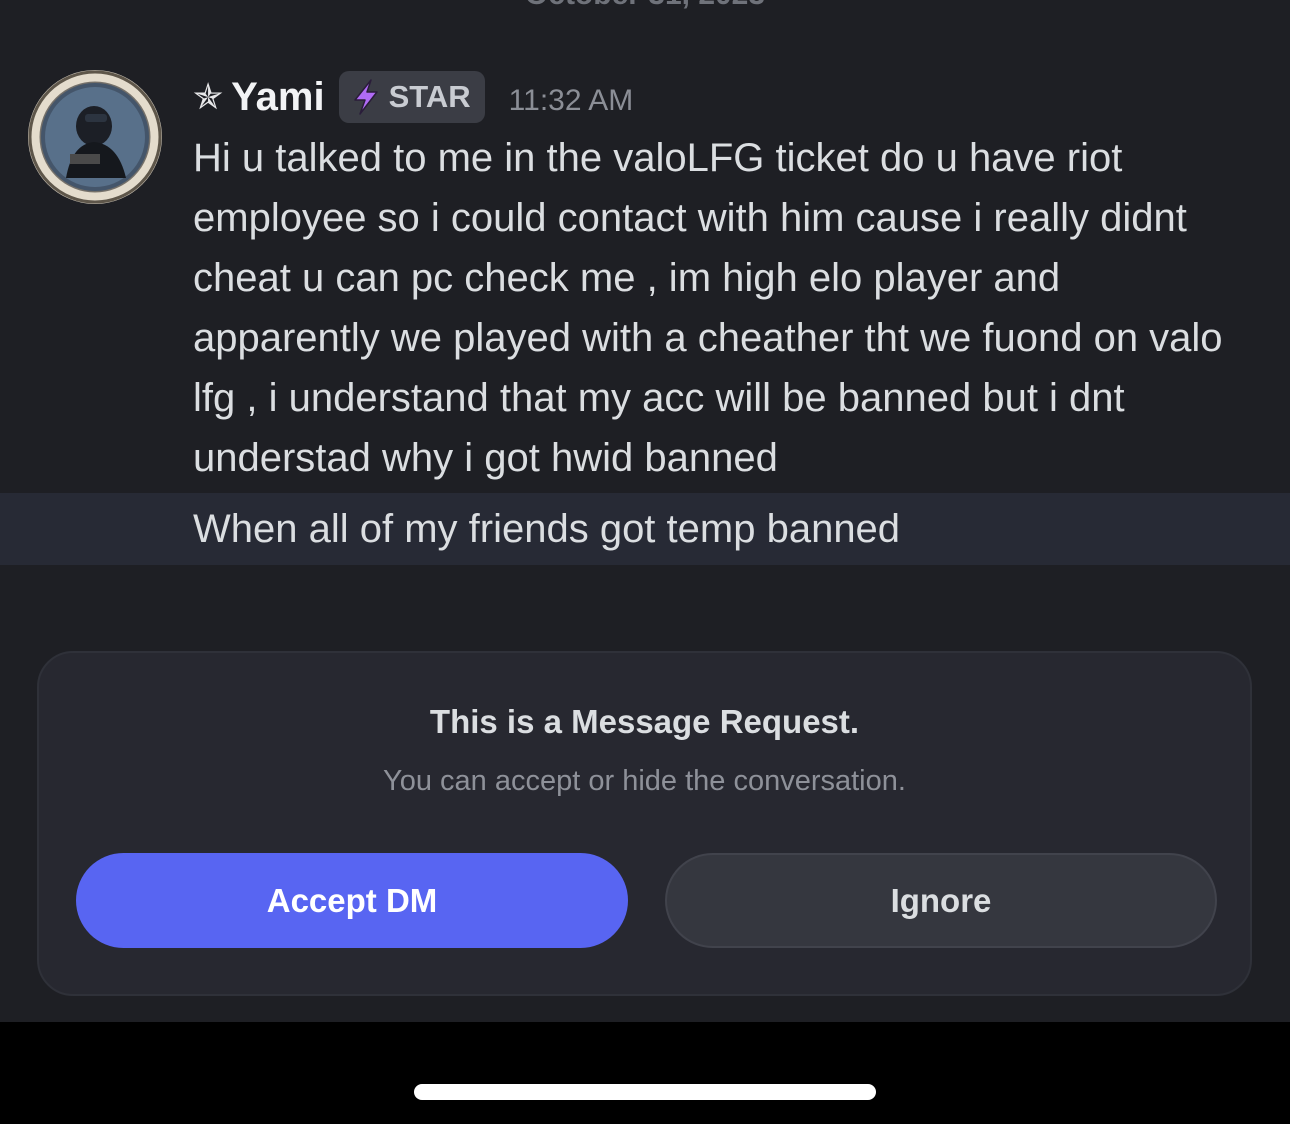 This screenshot has height=1124, width=1290. What do you see at coordinates (547, 529) in the screenshot?
I see `followup-message-text: When all of my friends got temp banned` at bounding box center [547, 529].